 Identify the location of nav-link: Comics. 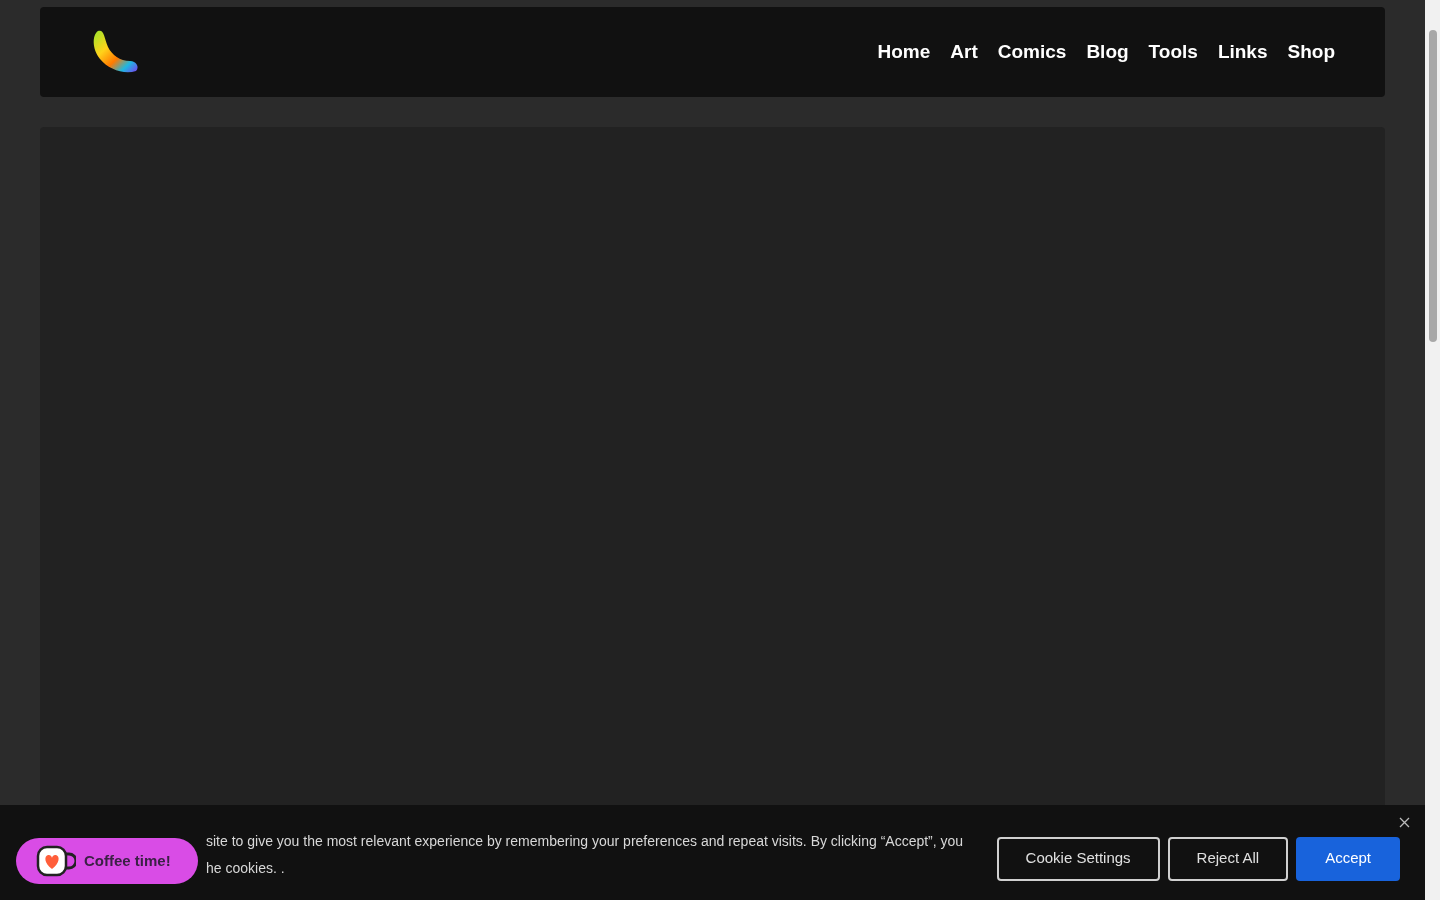
(1032, 52).